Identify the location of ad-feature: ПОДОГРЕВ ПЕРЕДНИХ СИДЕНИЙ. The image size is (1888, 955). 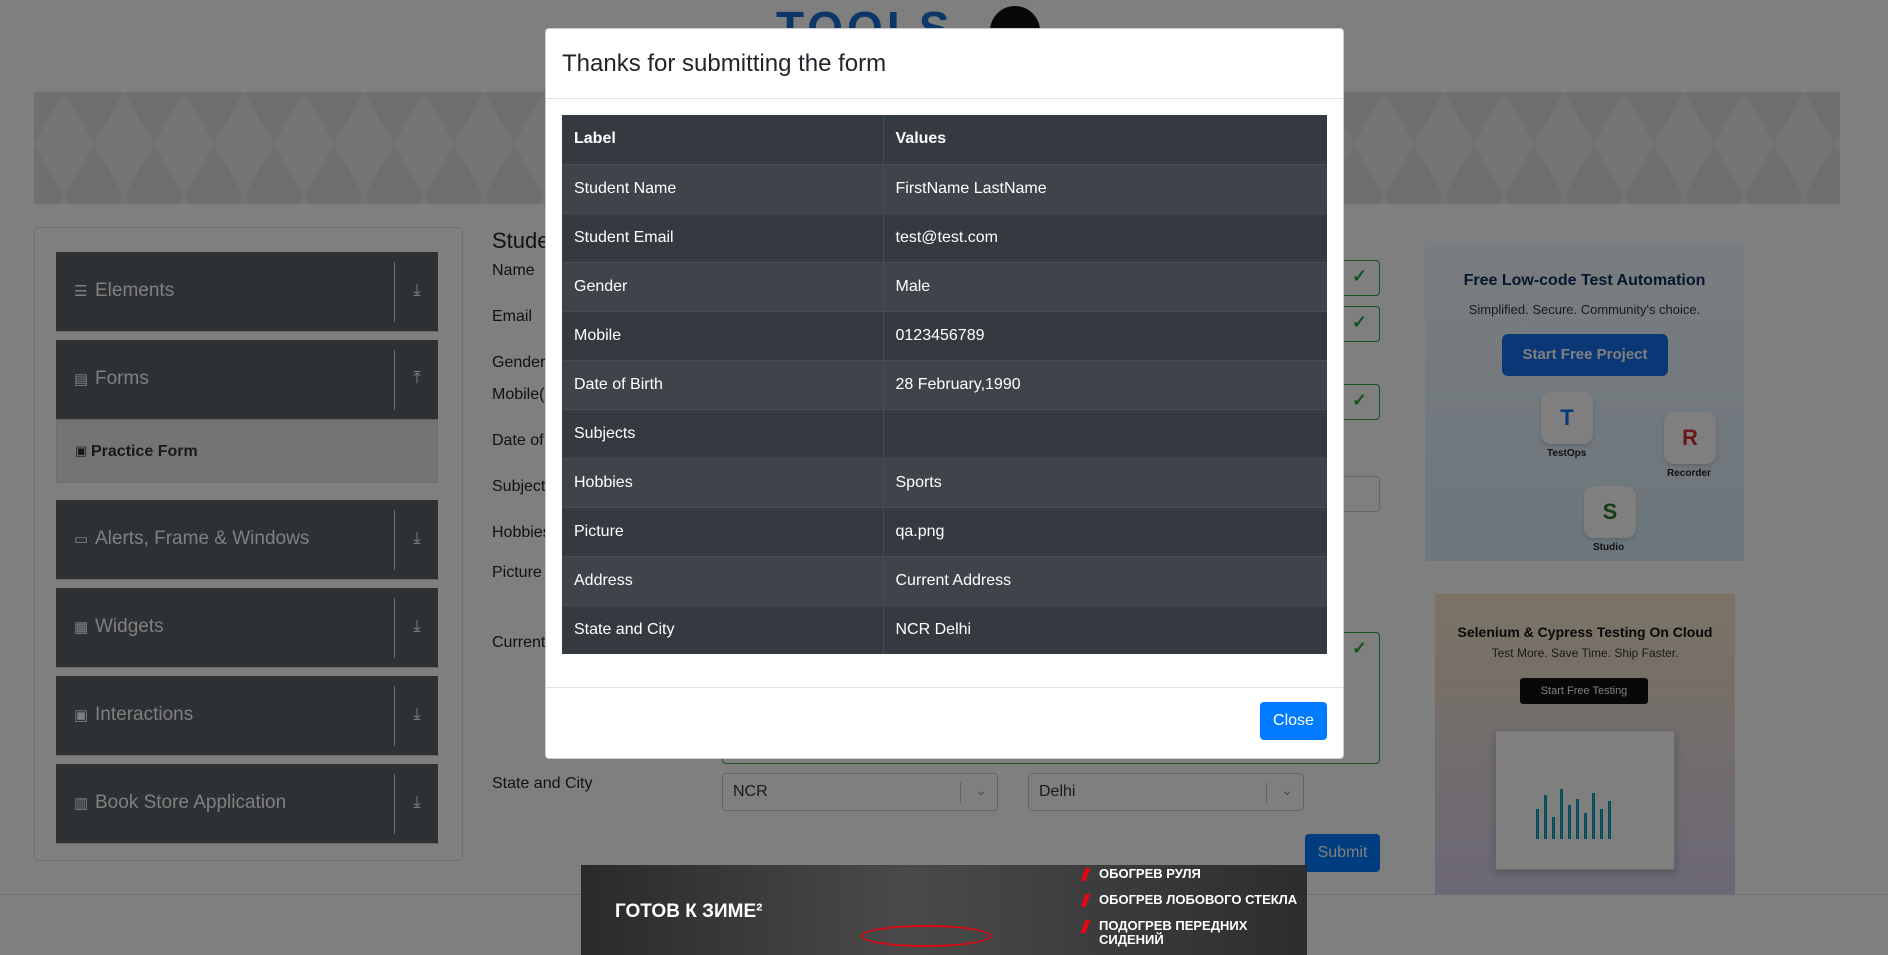
(1194, 933).